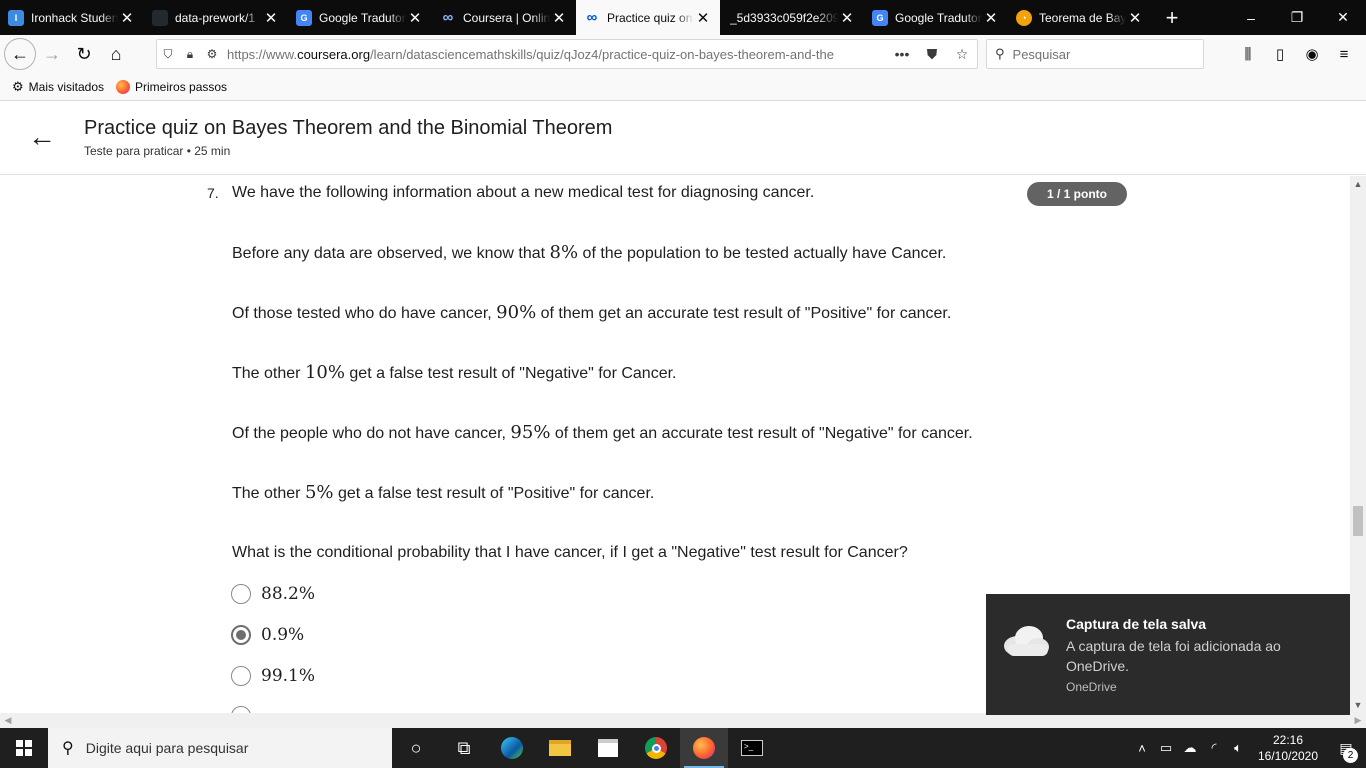 The image size is (1366, 768). Describe the element at coordinates (213, 193) in the screenshot. I see `question-number: 7.` at that location.